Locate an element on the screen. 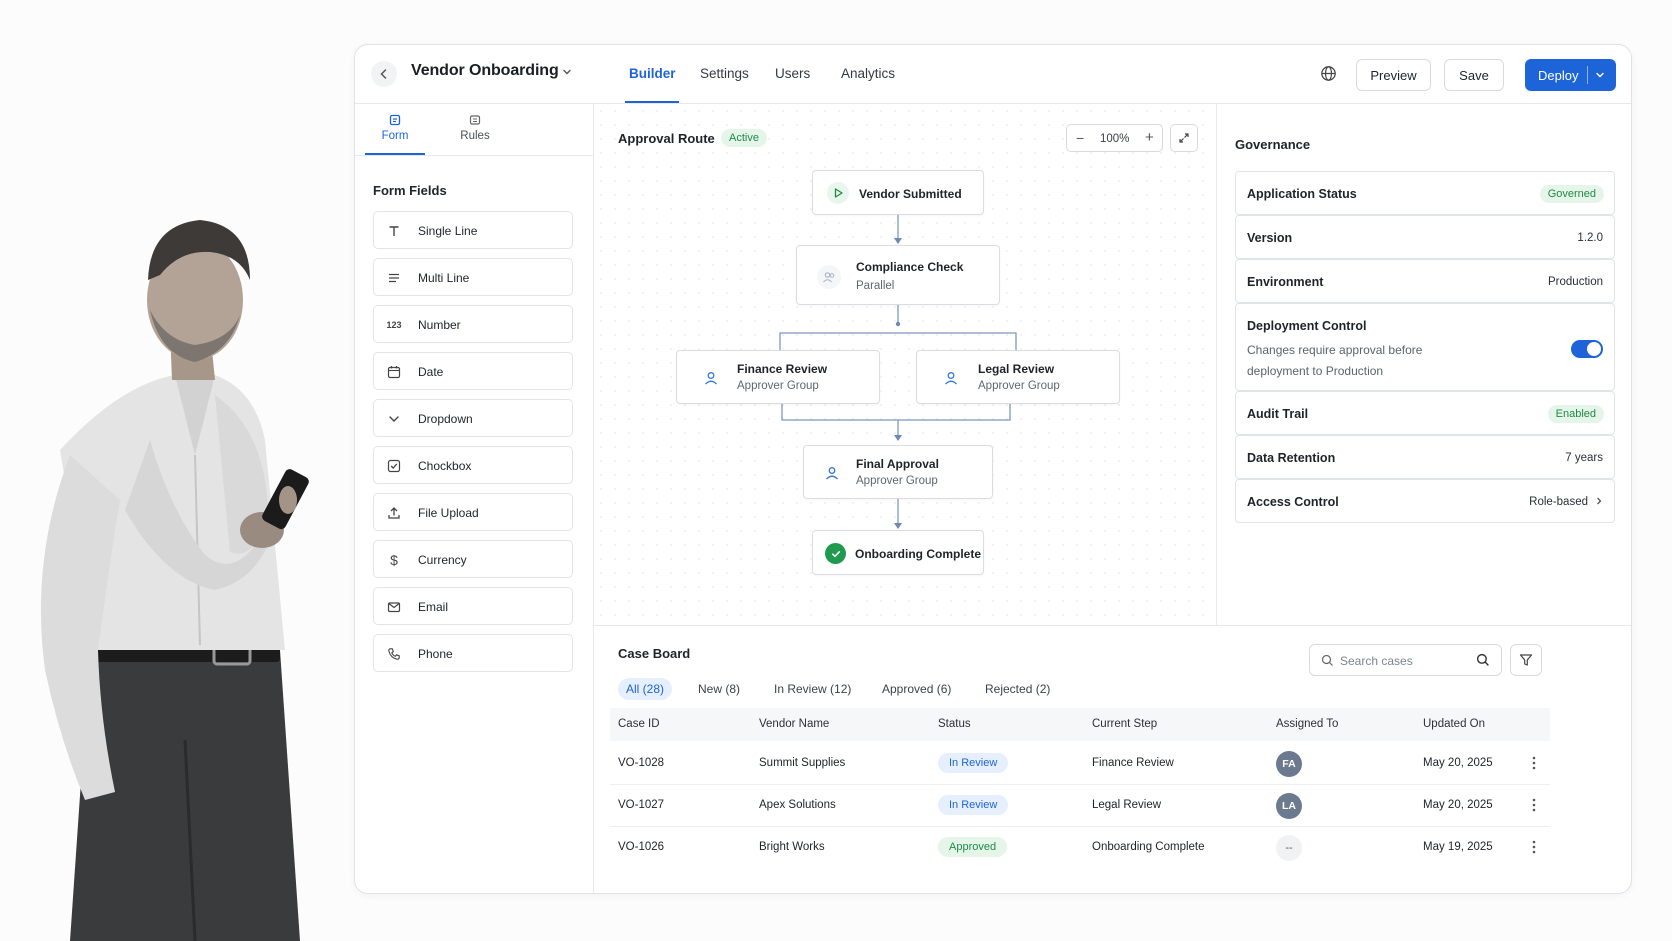 The height and width of the screenshot is (941, 1672). node-title: Finance Review is located at coordinates (782, 369).